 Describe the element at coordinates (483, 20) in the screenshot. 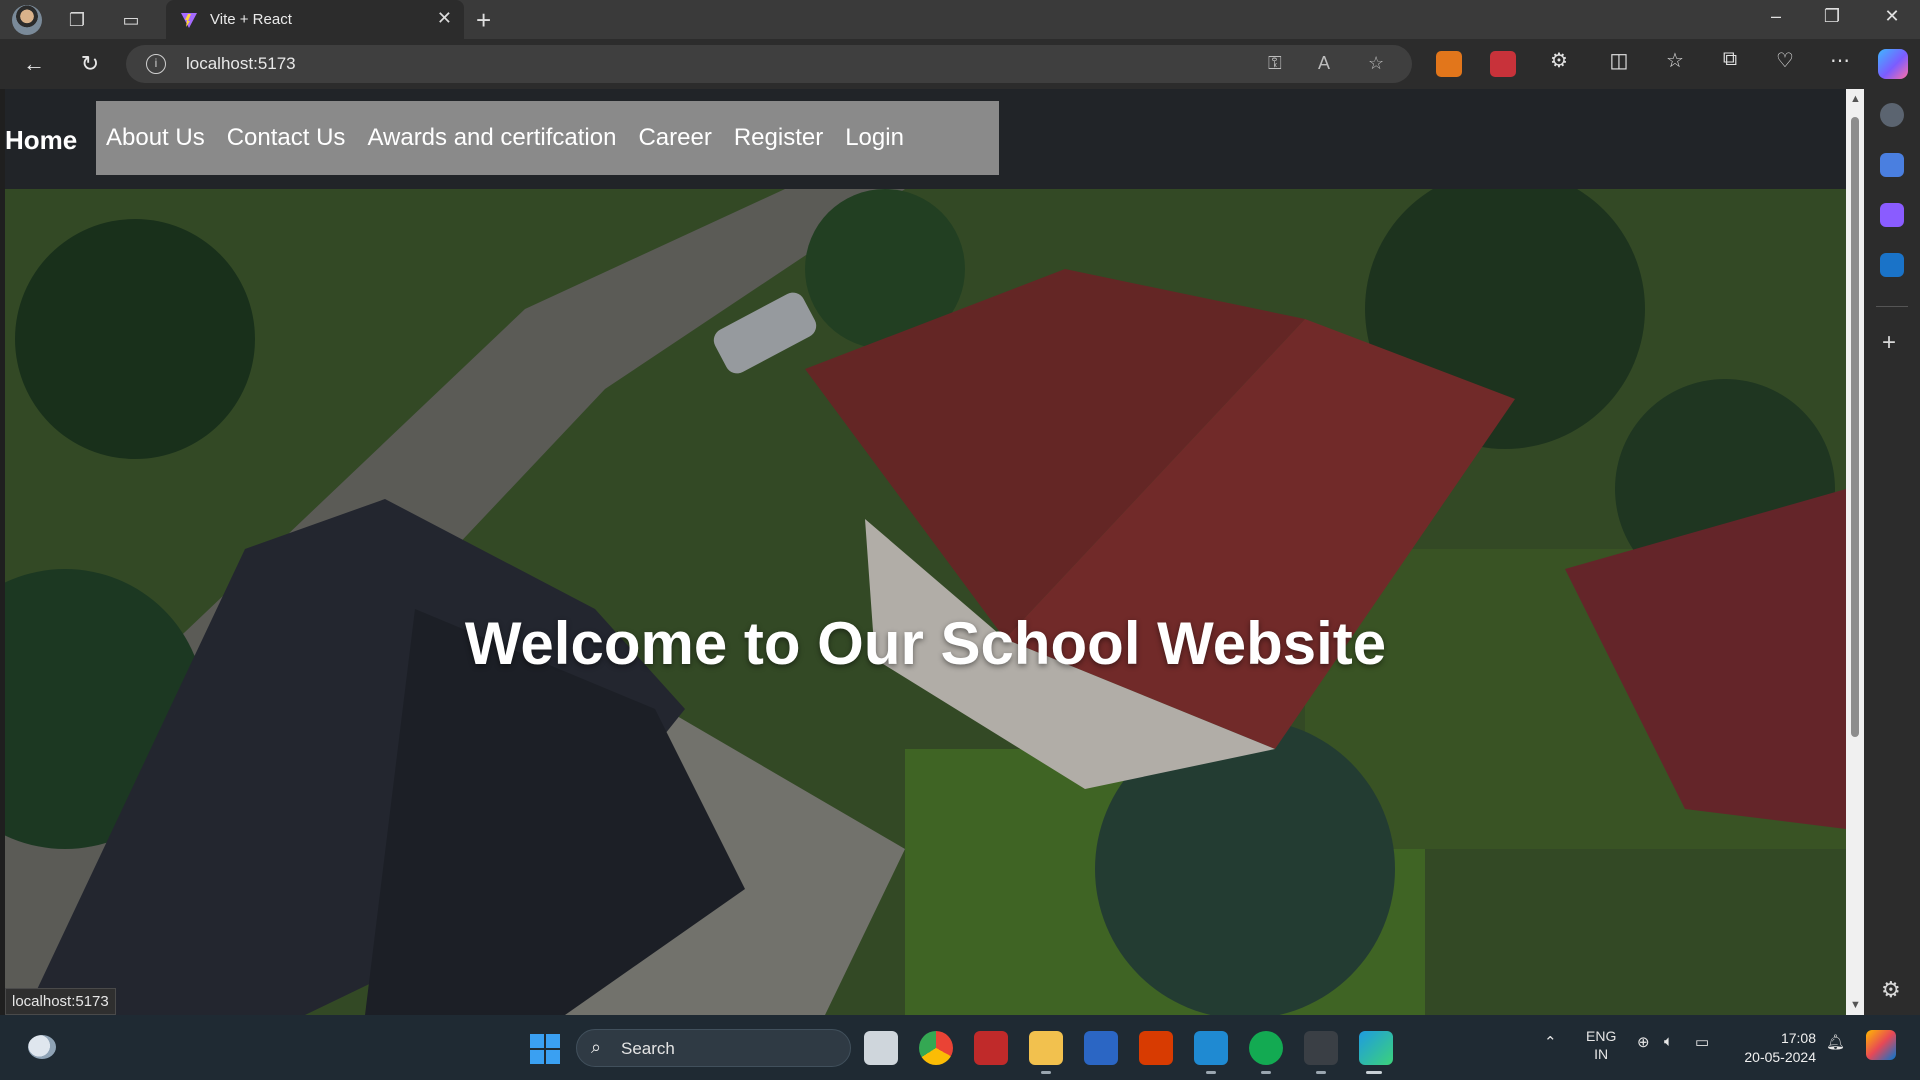

I see `new-tab-icon: +` at that location.